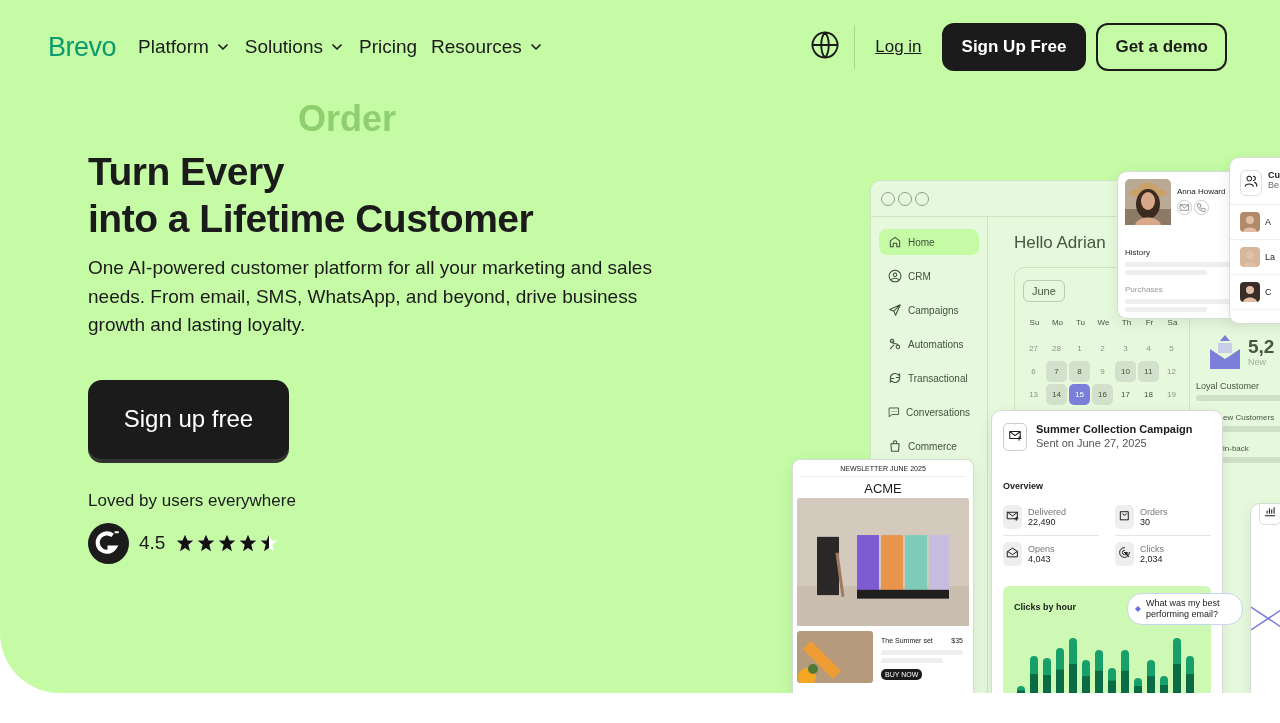  I want to click on weekday-label: Th, so click(1126, 323).